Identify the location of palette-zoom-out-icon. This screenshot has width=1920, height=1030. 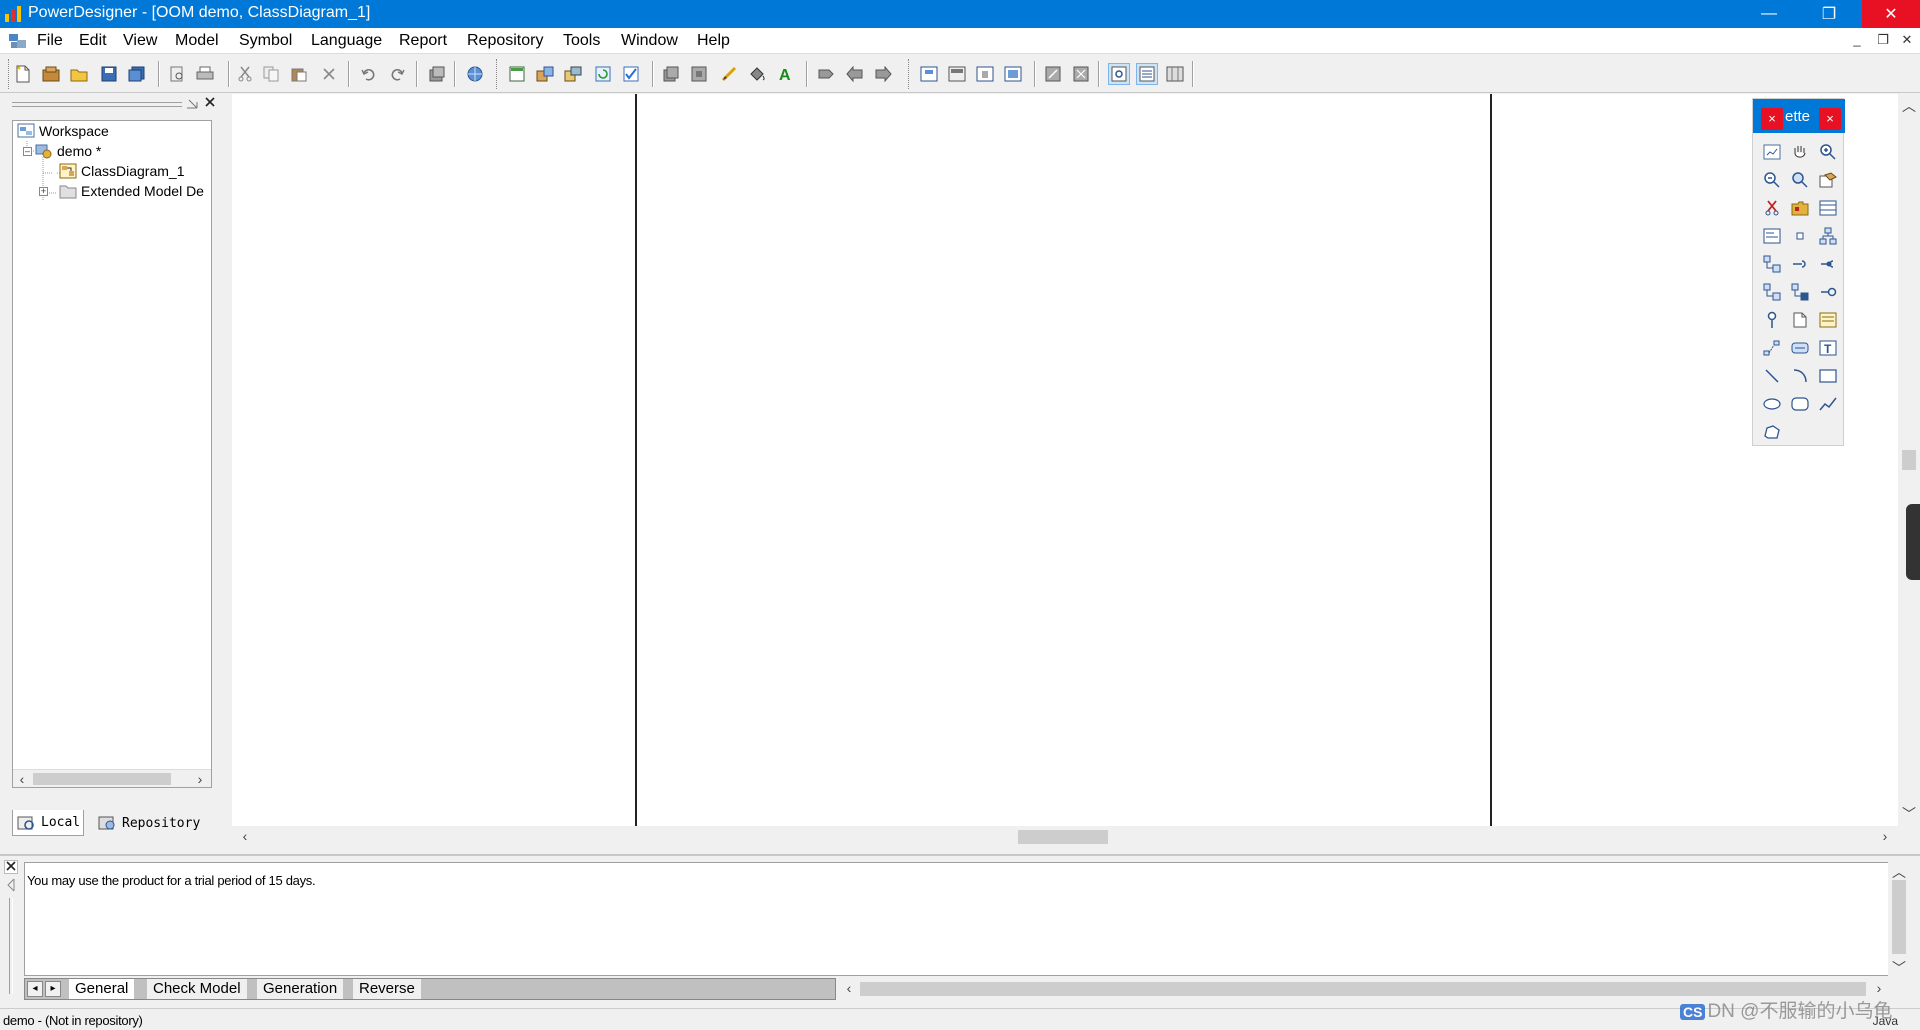
(1772, 180).